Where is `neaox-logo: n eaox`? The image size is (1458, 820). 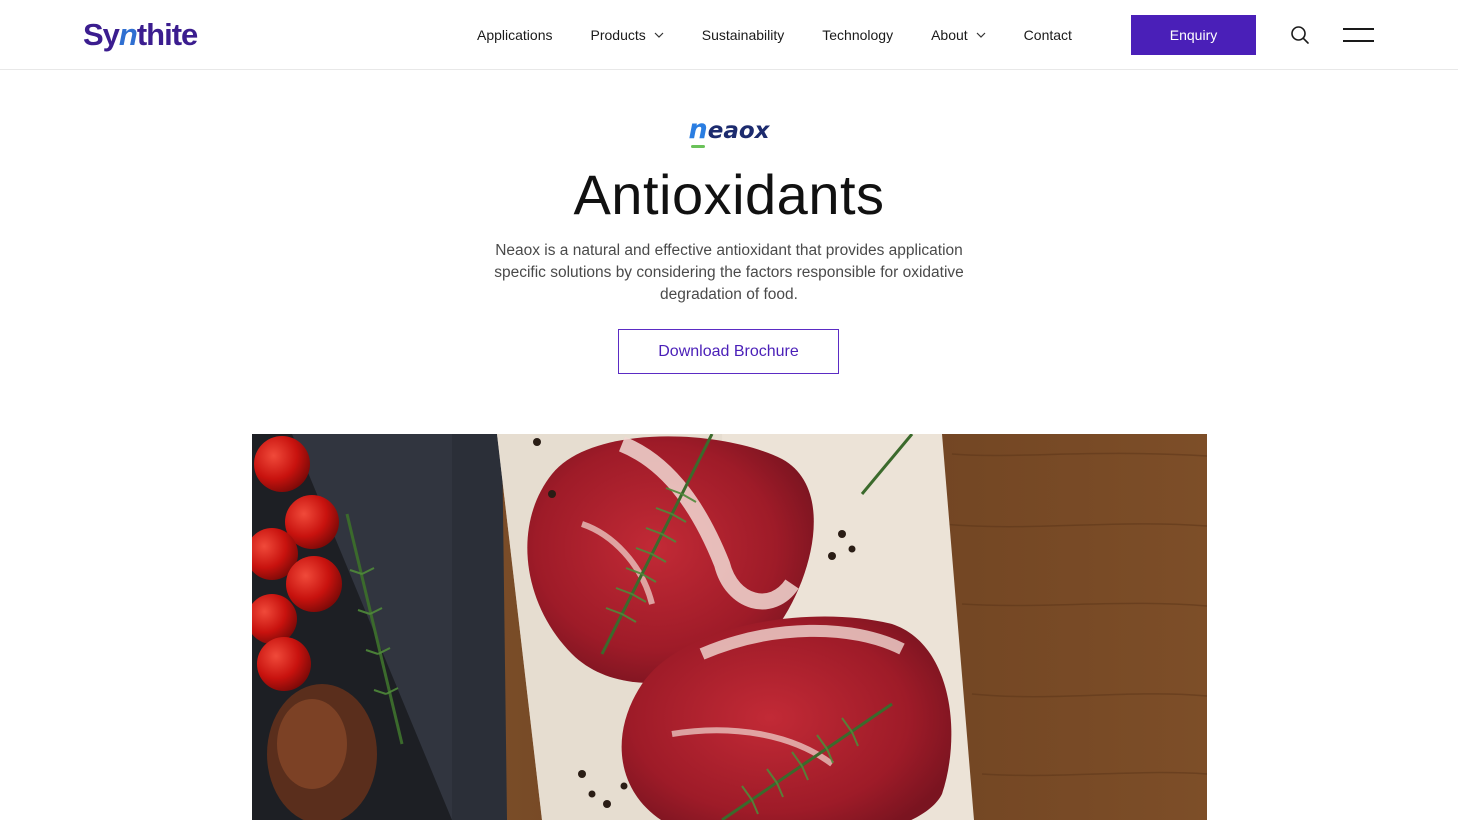 neaox-logo: n eaox is located at coordinates (729, 131).